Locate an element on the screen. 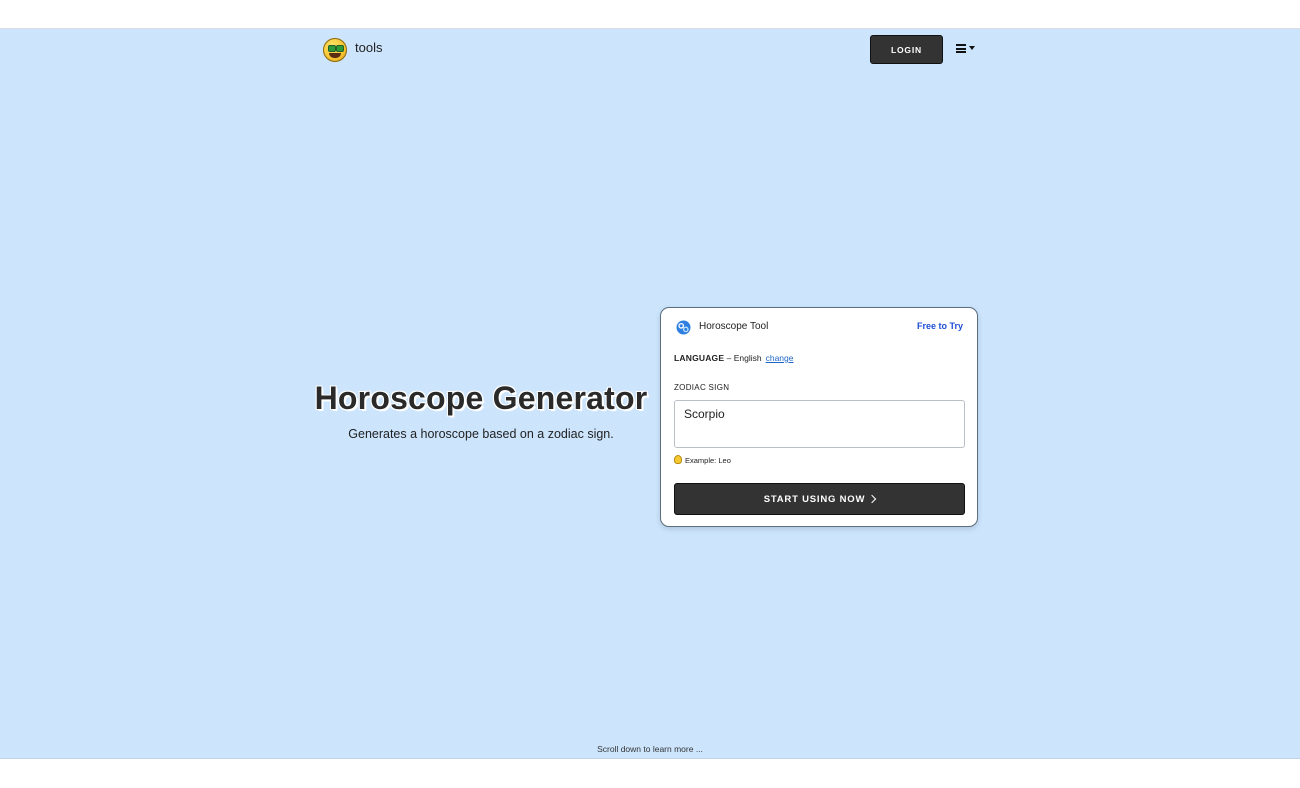  logo-eye-left is located at coordinates (332, 48).